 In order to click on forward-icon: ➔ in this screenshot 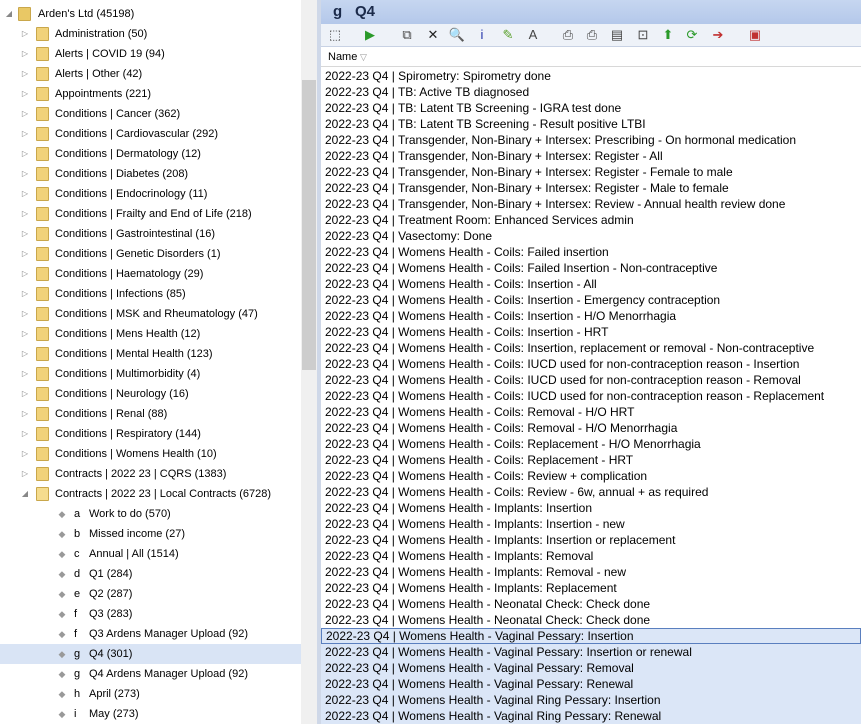, I will do `click(718, 35)`.